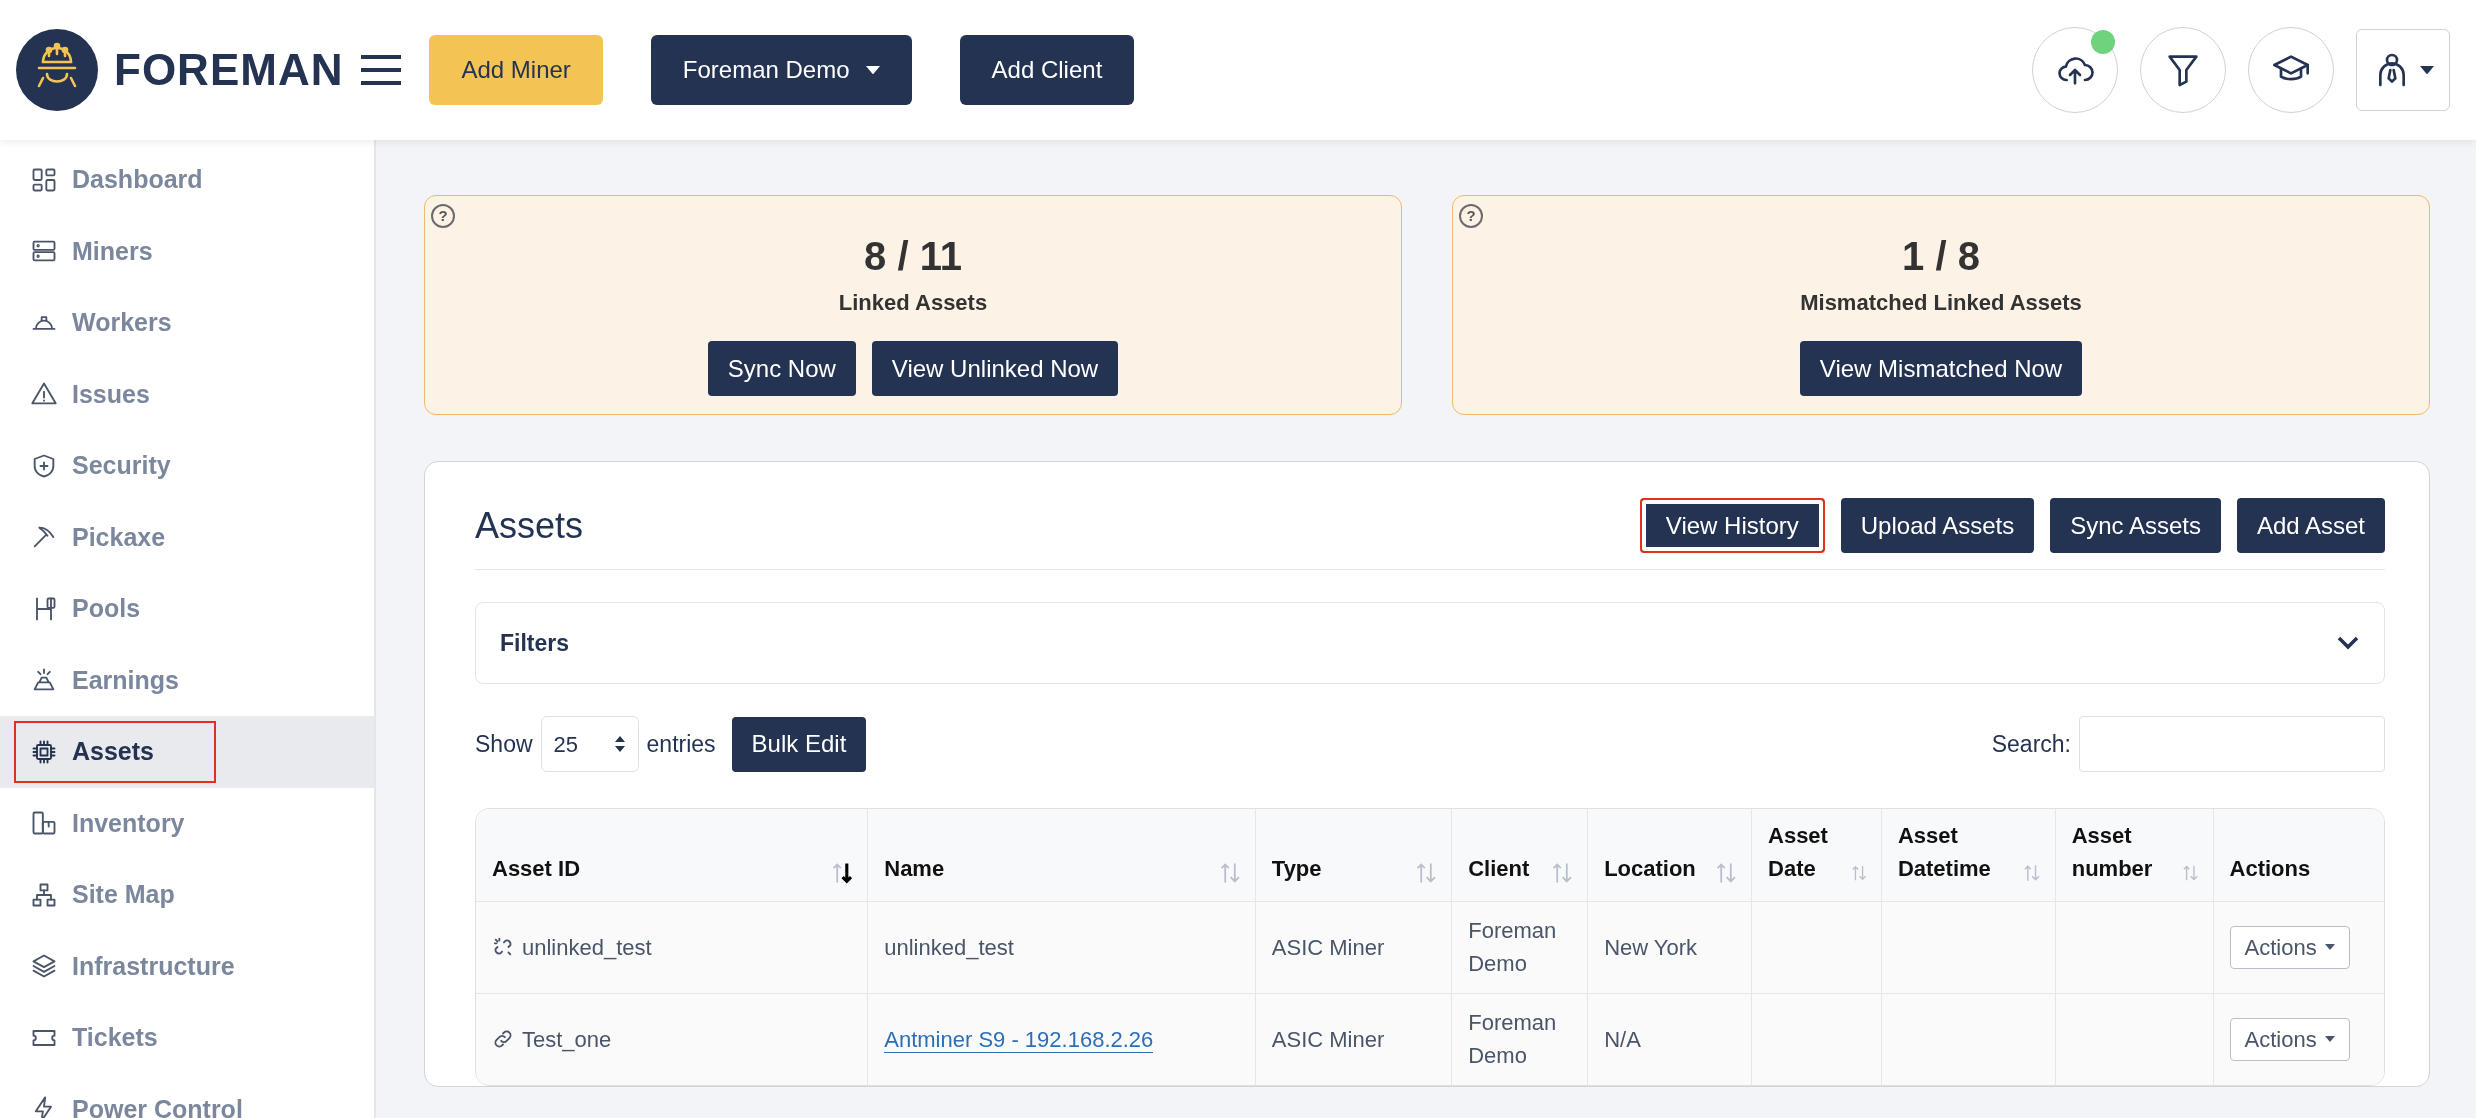 The image size is (2476, 1118). I want to click on column-header: Client, so click(1499, 868).